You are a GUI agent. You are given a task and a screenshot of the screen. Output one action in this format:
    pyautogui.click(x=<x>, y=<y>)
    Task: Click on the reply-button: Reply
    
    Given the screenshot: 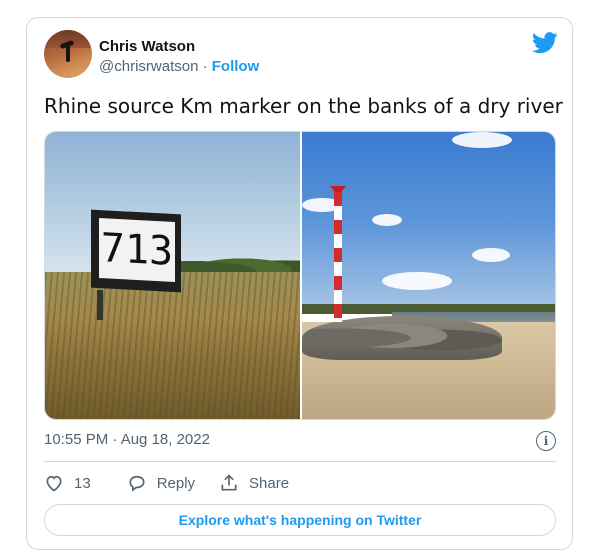 What is the action you would take?
    pyautogui.click(x=161, y=483)
    